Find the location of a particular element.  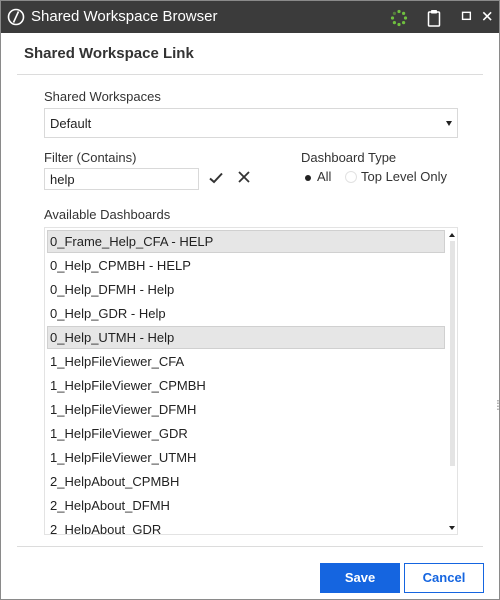

scroll-down-arrow-icon is located at coordinates (452, 528).